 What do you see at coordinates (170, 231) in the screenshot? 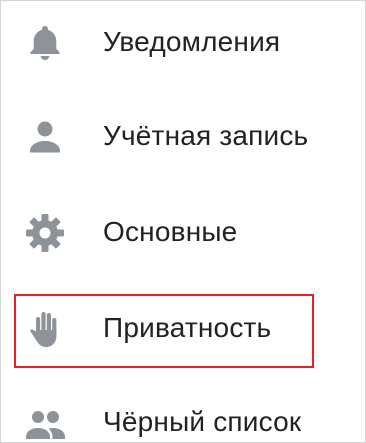
I see `menu-item-label: Основные` at bounding box center [170, 231].